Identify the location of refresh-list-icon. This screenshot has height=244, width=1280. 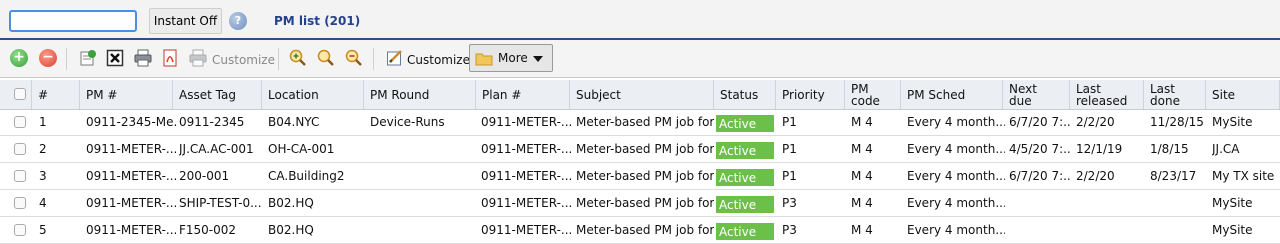
(88, 58).